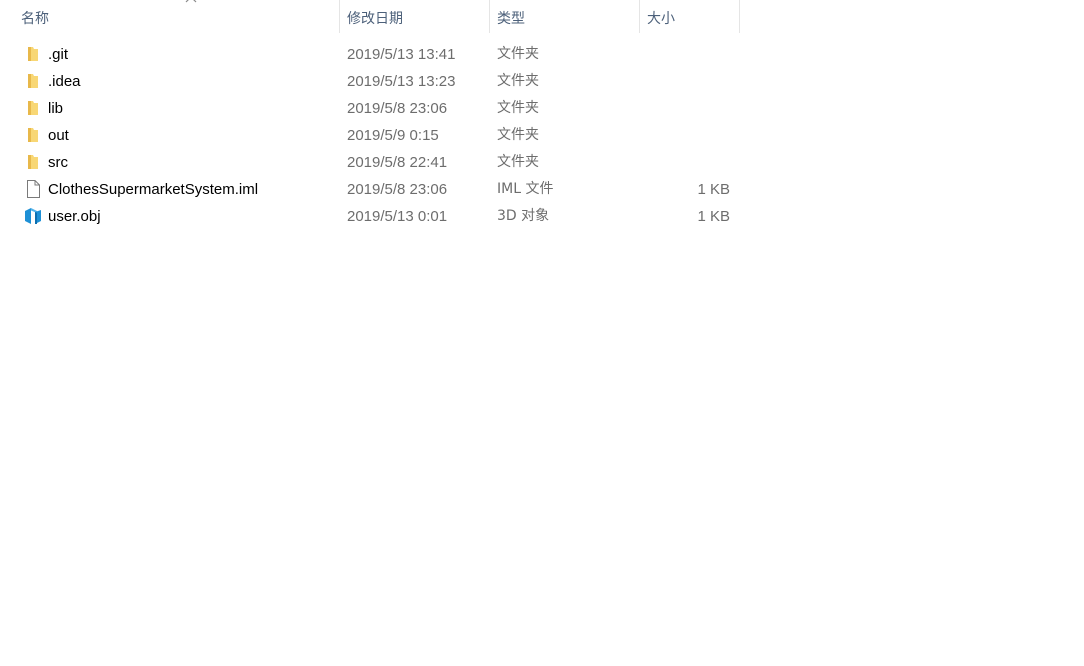 The height and width of the screenshot is (666, 1084). What do you see at coordinates (58, 54) in the screenshot?
I see `file-name: .git` at bounding box center [58, 54].